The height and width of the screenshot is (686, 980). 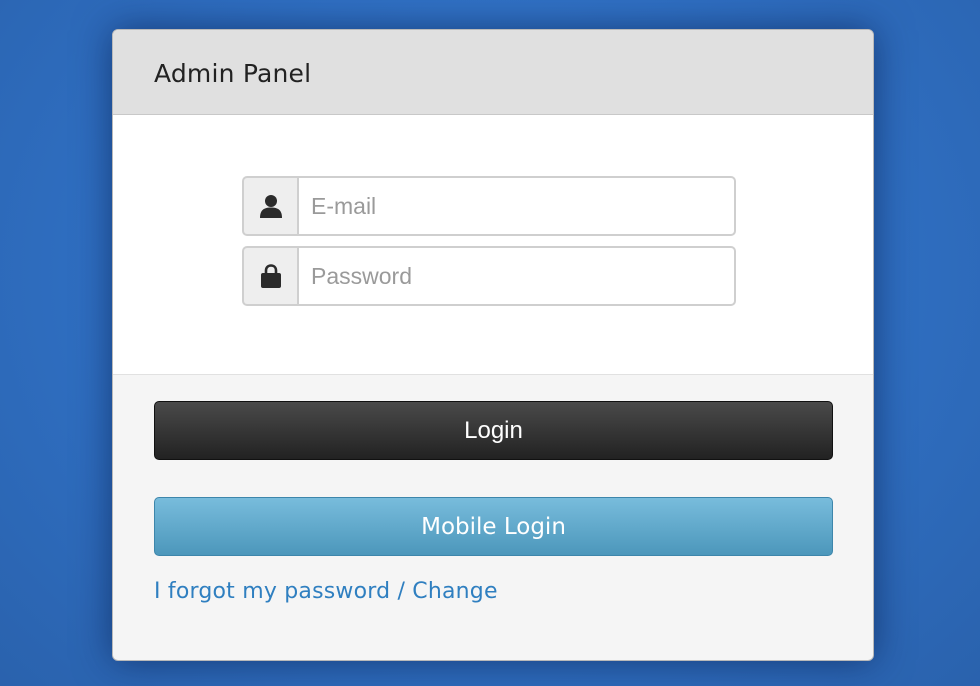 I want to click on email-input-group, so click(x=489, y=206).